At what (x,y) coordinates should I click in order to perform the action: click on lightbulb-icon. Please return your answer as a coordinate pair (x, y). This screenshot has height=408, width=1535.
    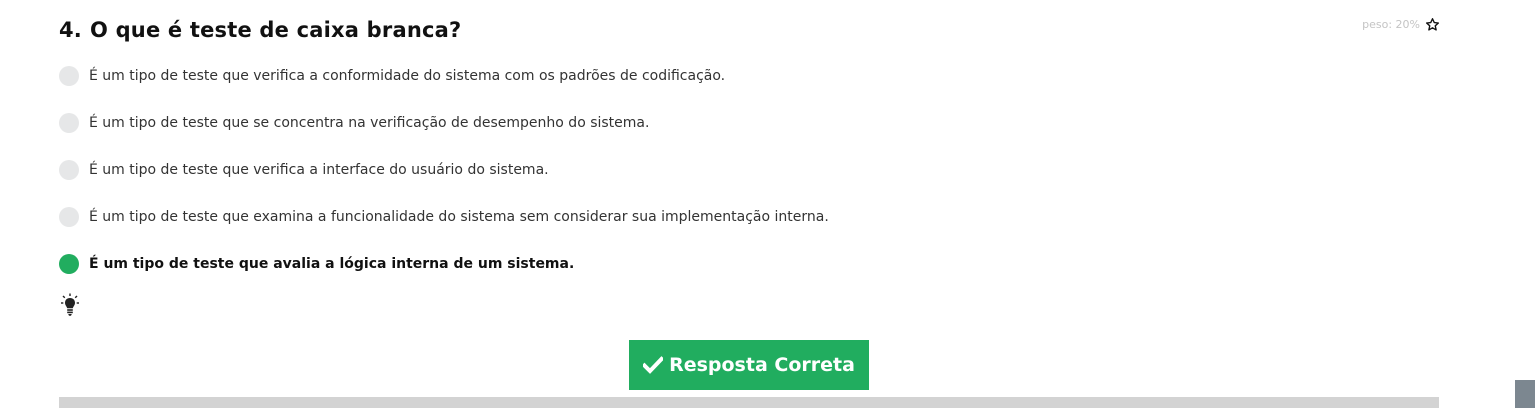
    Looking at the image, I should click on (70, 305).